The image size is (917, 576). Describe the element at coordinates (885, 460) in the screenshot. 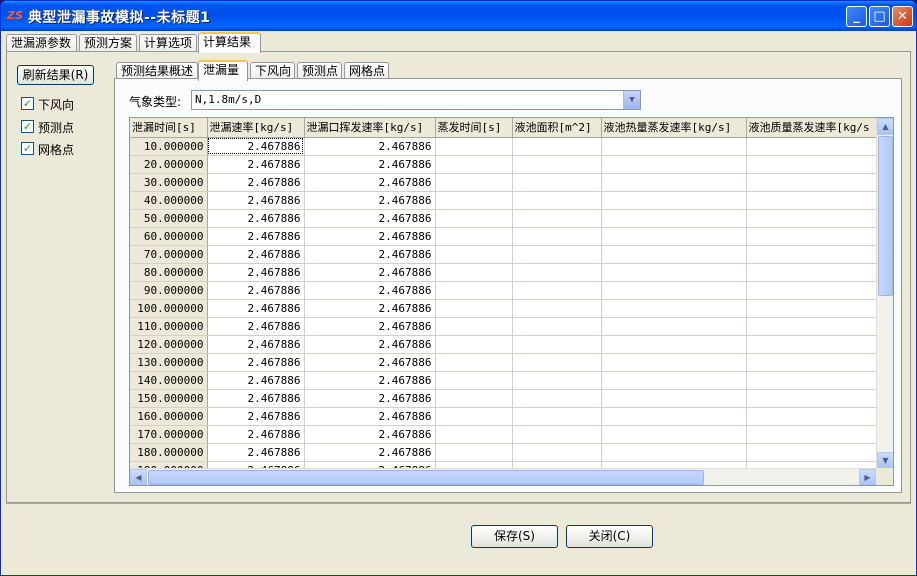

I see `scroll-down-icon: ▼` at that location.